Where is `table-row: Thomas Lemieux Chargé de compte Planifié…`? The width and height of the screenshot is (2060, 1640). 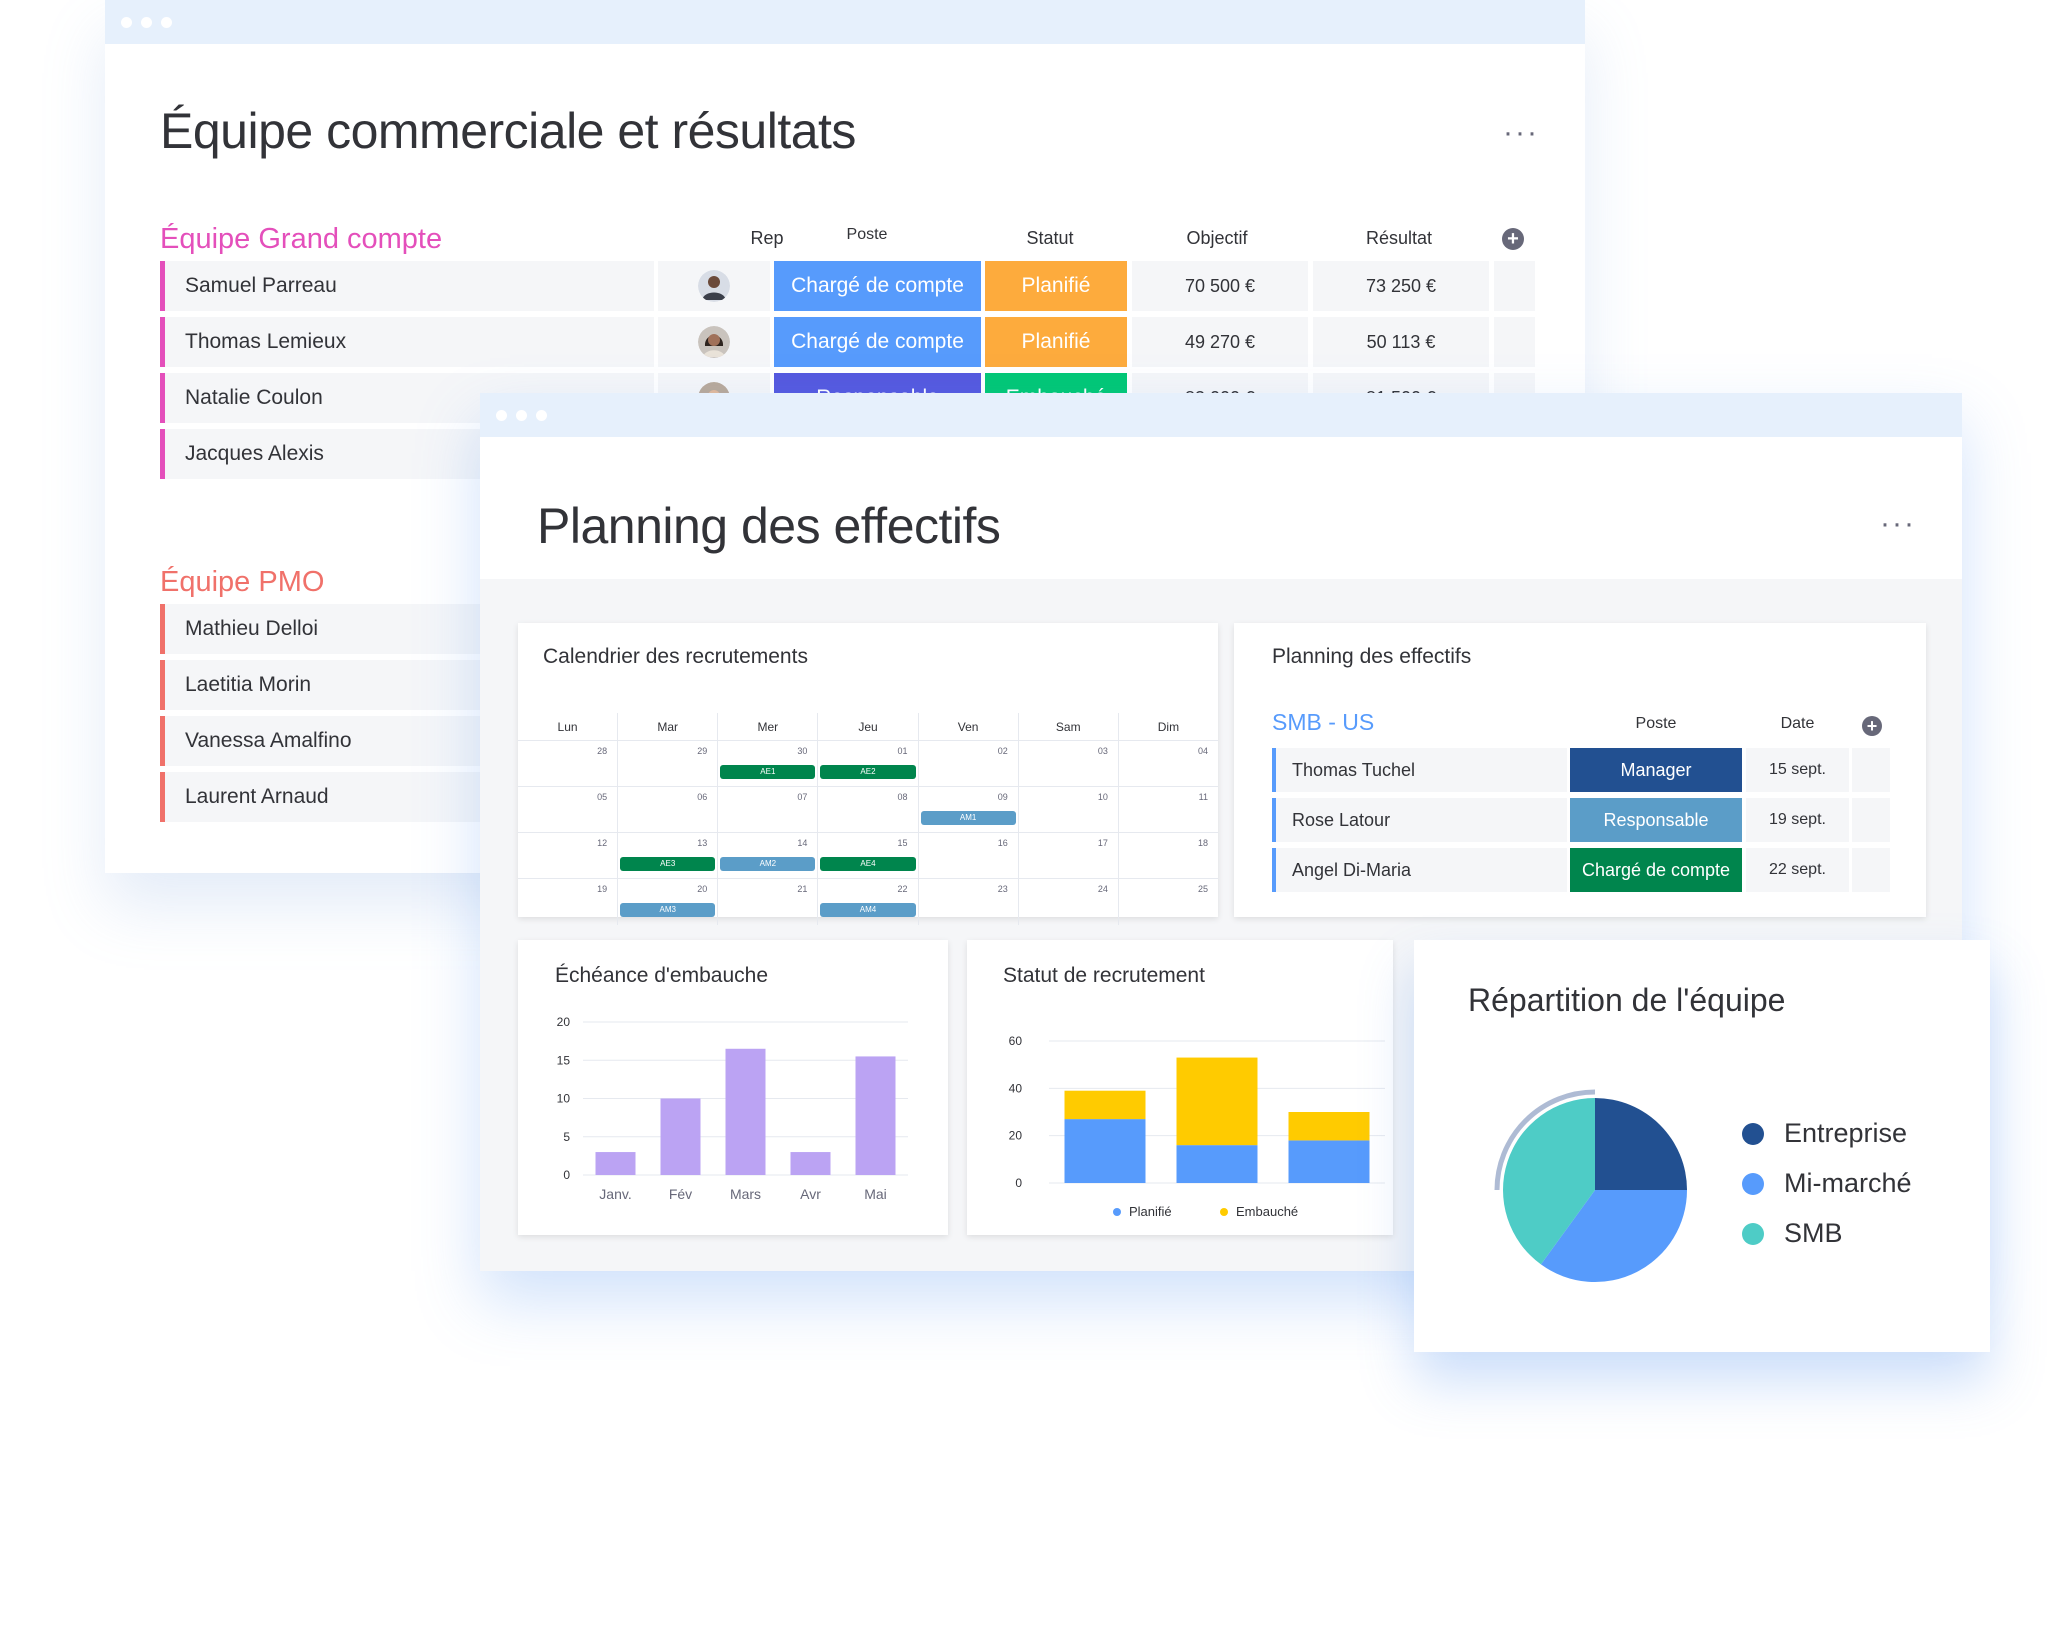 table-row: Thomas Lemieux Chargé de compte Planifié… is located at coordinates (847, 342).